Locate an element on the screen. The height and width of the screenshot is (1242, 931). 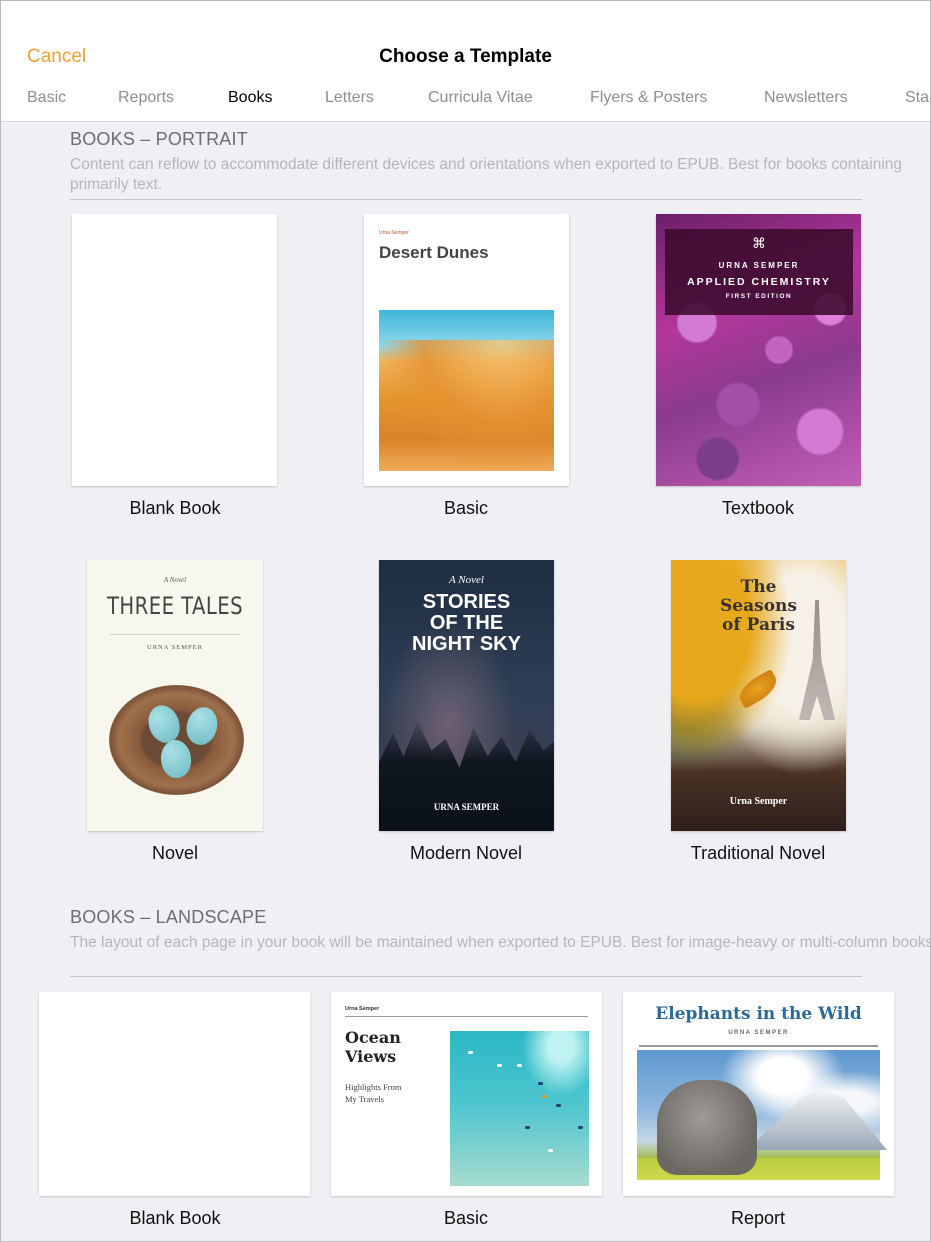
template-basic-portrait: Urna Semper Desert Dunes is located at coordinates (466, 350).